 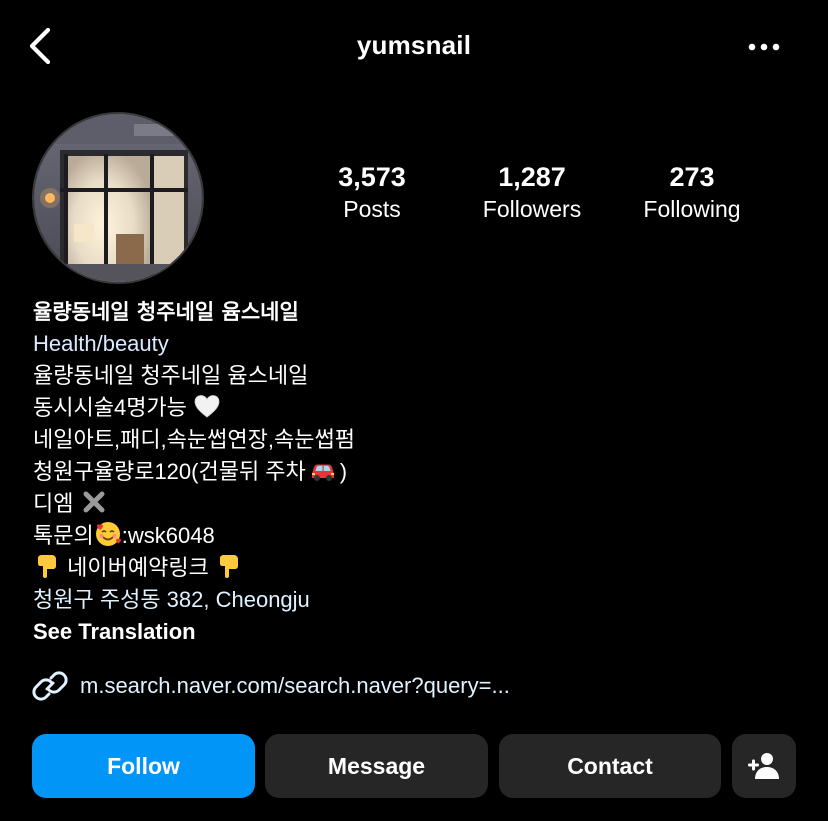 I want to click on follow-button-label: Follow, so click(x=143, y=765).